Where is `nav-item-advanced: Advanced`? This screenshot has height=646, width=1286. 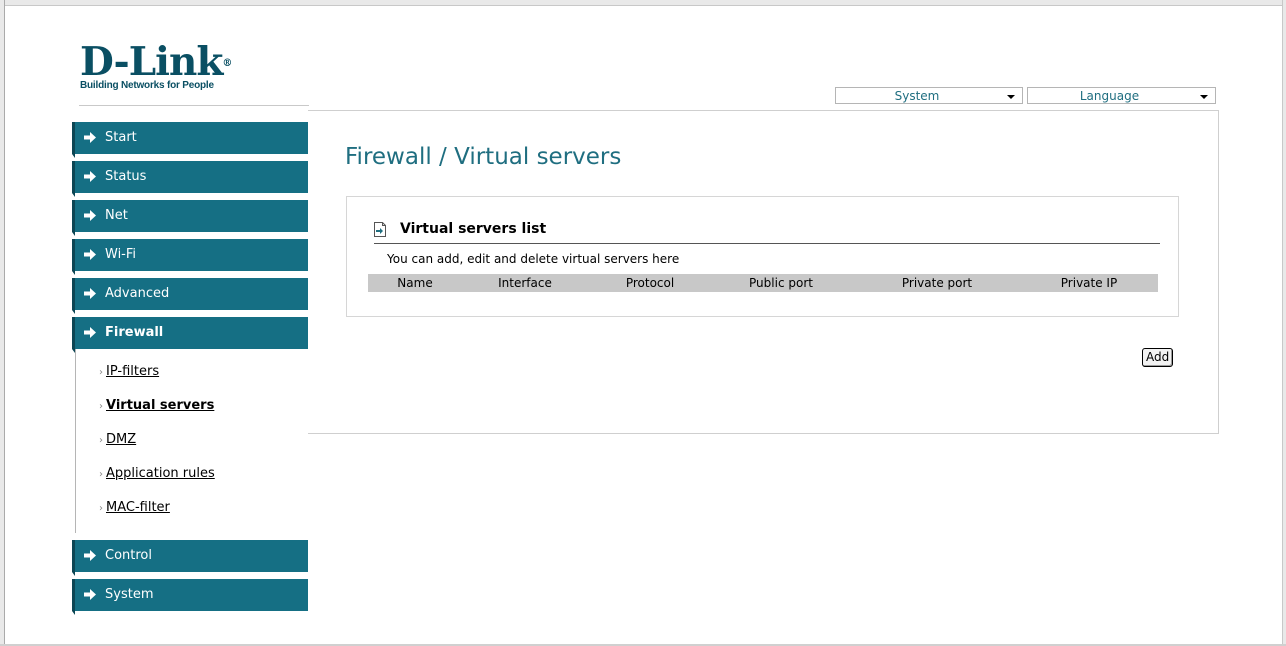
nav-item-advanced: Advanced is located at coordinates (190, 296).